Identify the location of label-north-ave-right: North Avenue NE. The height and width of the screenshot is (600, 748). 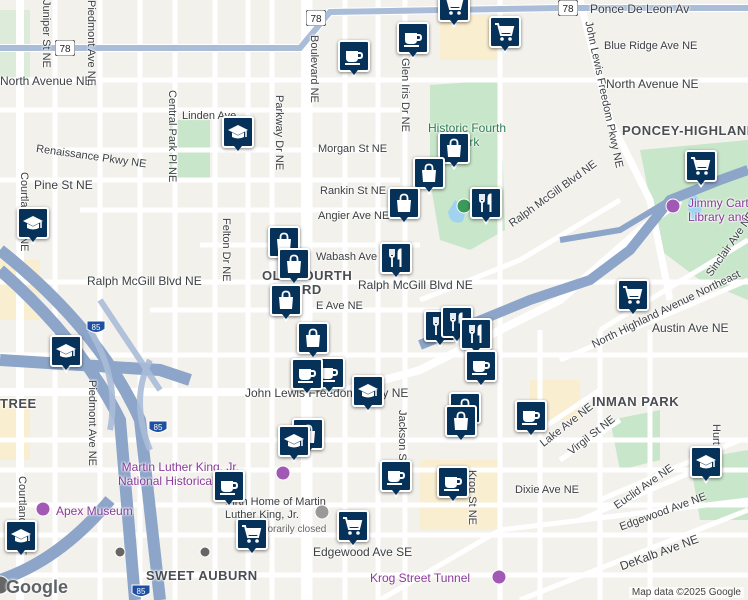
(652, 84).